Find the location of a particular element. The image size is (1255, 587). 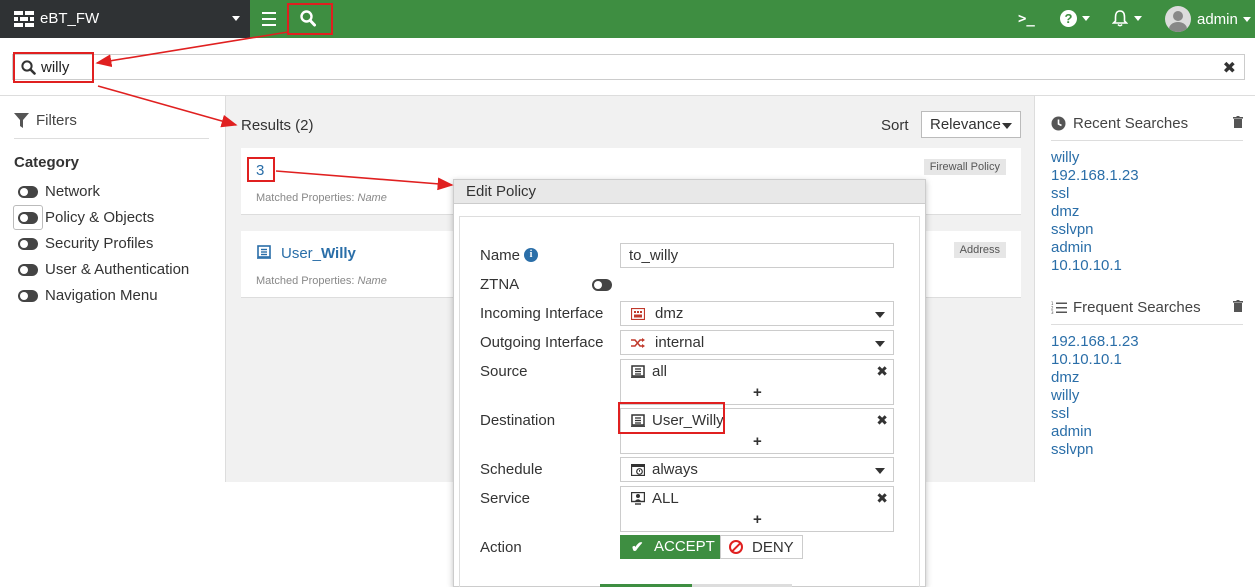

outgoing-value: internal is located at coordinates (680, 342).